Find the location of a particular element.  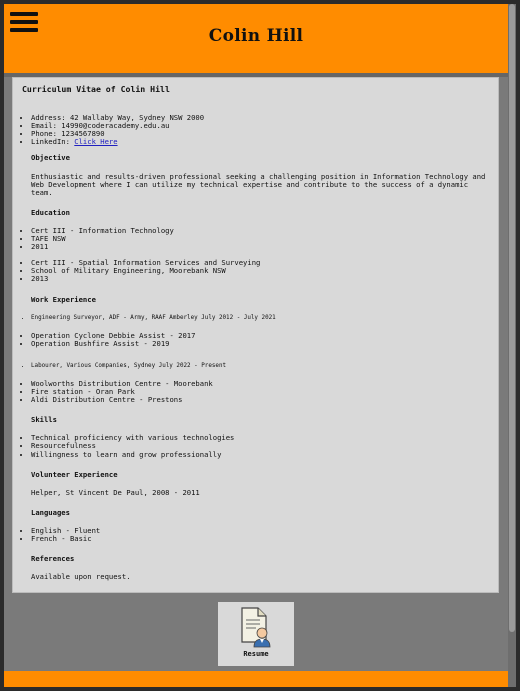

linkedin-link: Click Here is located at coordinates (95, 141).